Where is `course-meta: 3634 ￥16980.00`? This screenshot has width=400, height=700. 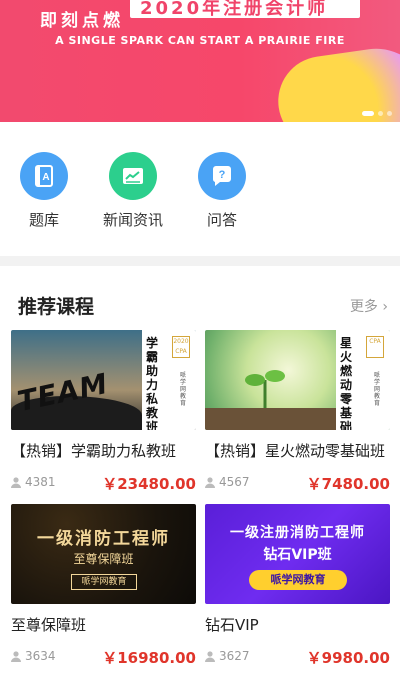
course-meta: 3634 ￥16980.00 is located at coordinates (103, 658).